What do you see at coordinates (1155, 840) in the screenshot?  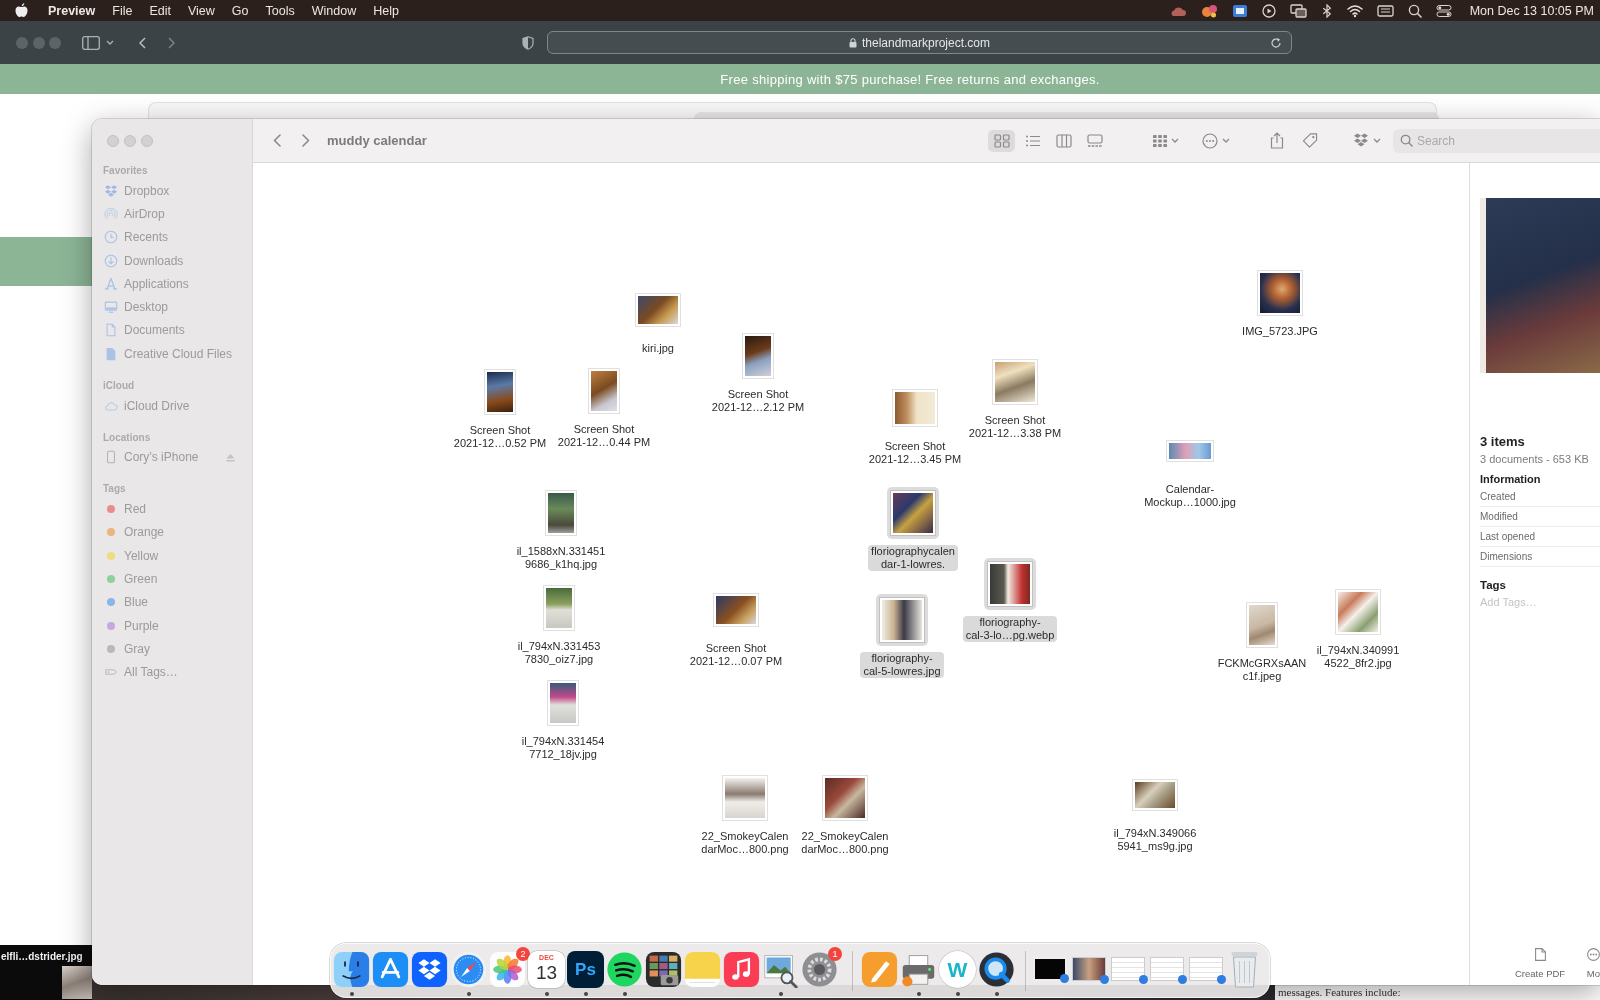 I see `file-name: il_794xN.349066 5941_ms9g.jpg` at bounding box center [1155, 840].